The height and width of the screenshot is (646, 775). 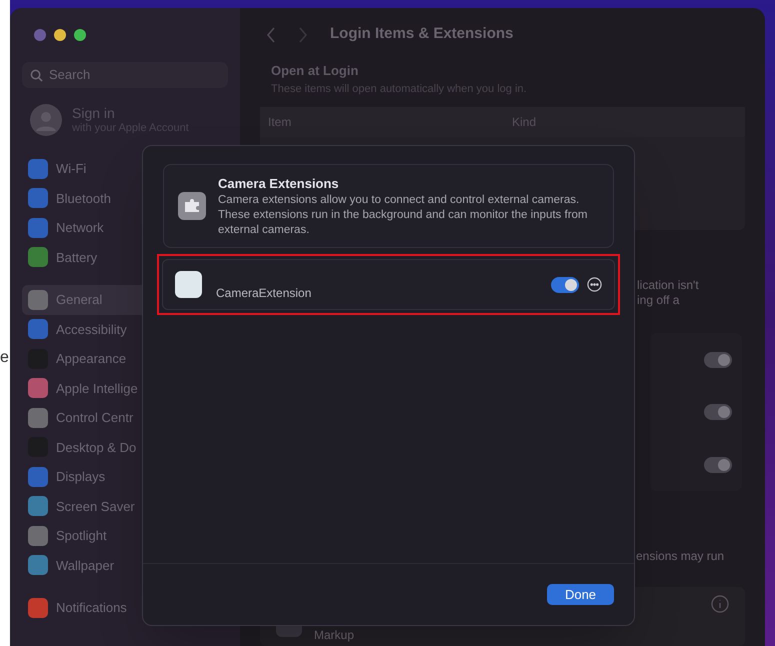 What do you see at coordinates (125, 417) in the screenshot?
I see `sidebar-item: Control Centr` at bounding box center [125, 417].